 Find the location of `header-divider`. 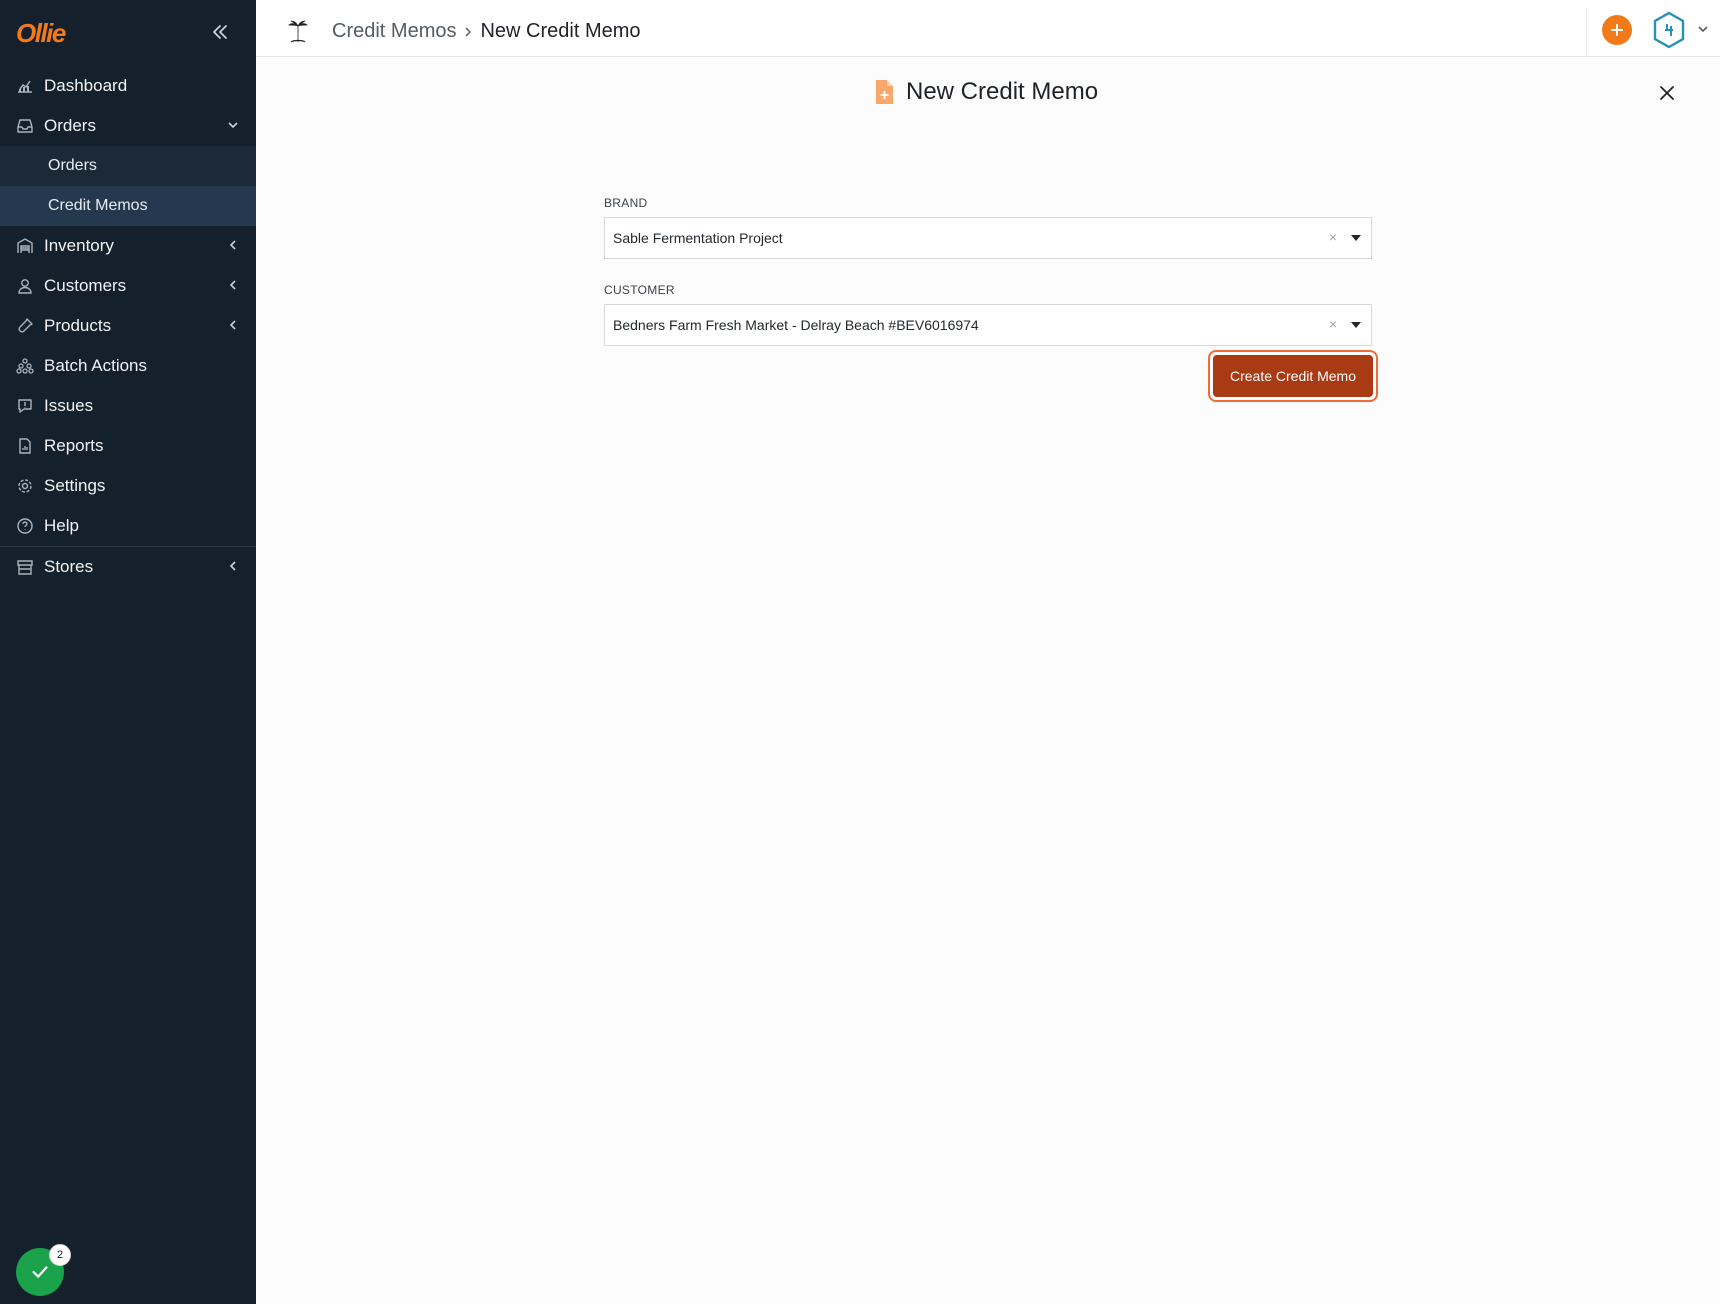

header-divider is located at coordinates (1586, 32).